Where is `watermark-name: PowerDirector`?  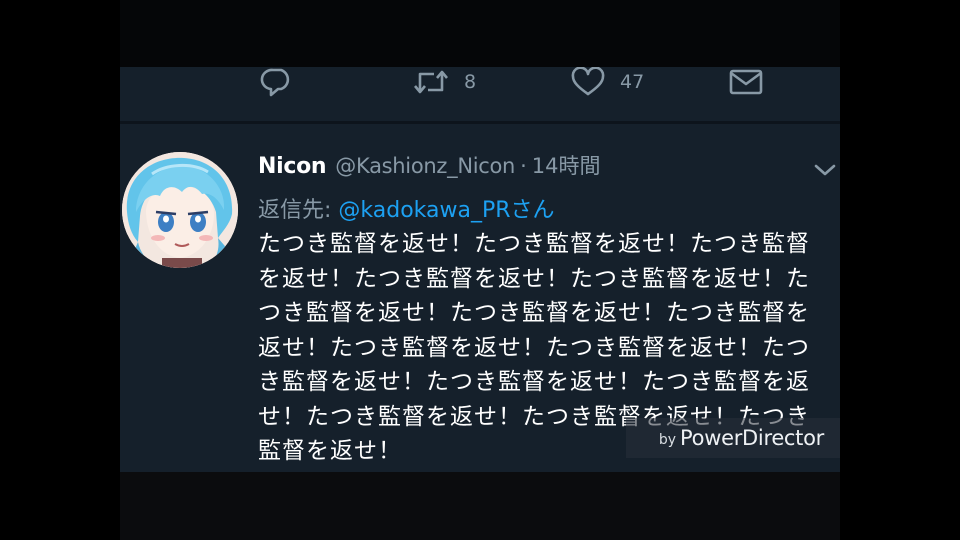 watermark-name: PowerDirector is located at coordinates (752, 438).